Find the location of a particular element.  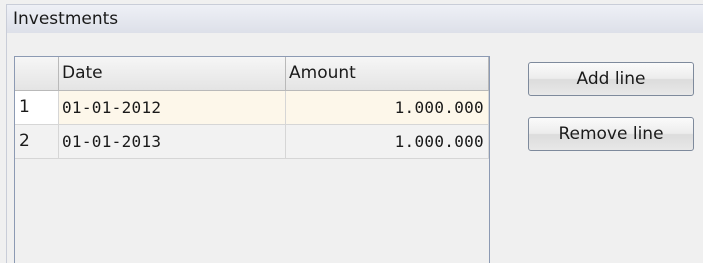

column-header-amount: Amount is located at coordinates (387, 74).